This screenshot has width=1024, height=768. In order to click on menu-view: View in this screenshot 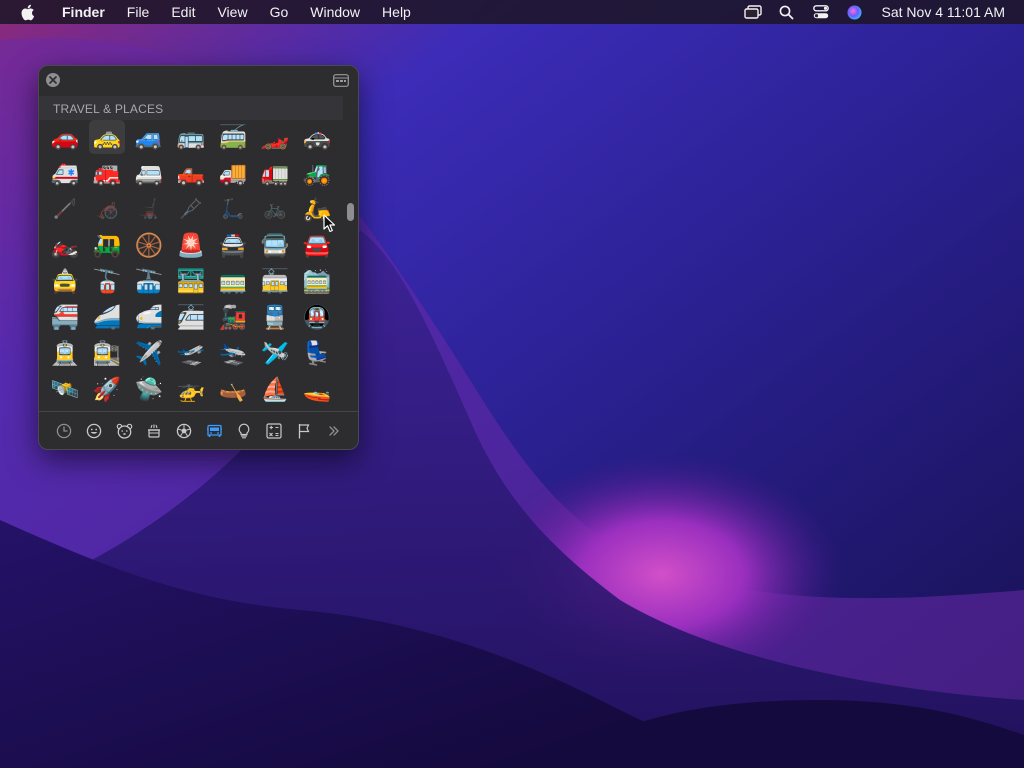, I will do `click(232, 12)`.